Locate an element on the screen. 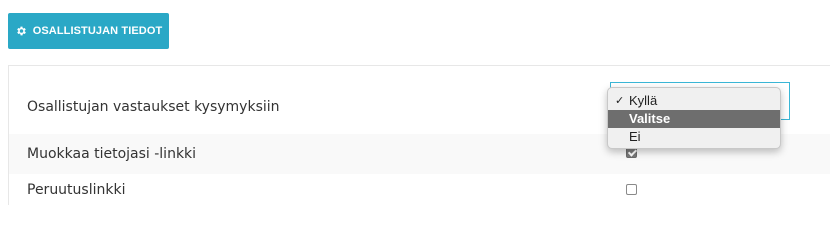  setting-label-answers: Osallistujan vastaukset kysymyksiin is located at coordinates (153, 106).